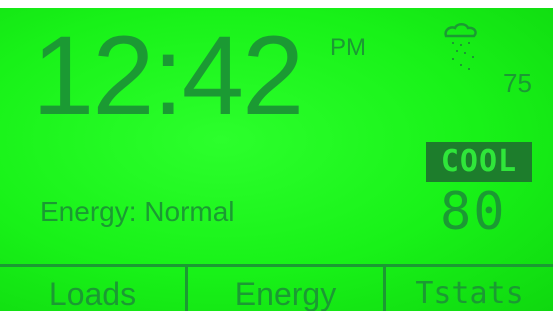  Describe the element at coordinates (92, 289) in the screenshot. I see `softkey-loads: Loads` at that location.